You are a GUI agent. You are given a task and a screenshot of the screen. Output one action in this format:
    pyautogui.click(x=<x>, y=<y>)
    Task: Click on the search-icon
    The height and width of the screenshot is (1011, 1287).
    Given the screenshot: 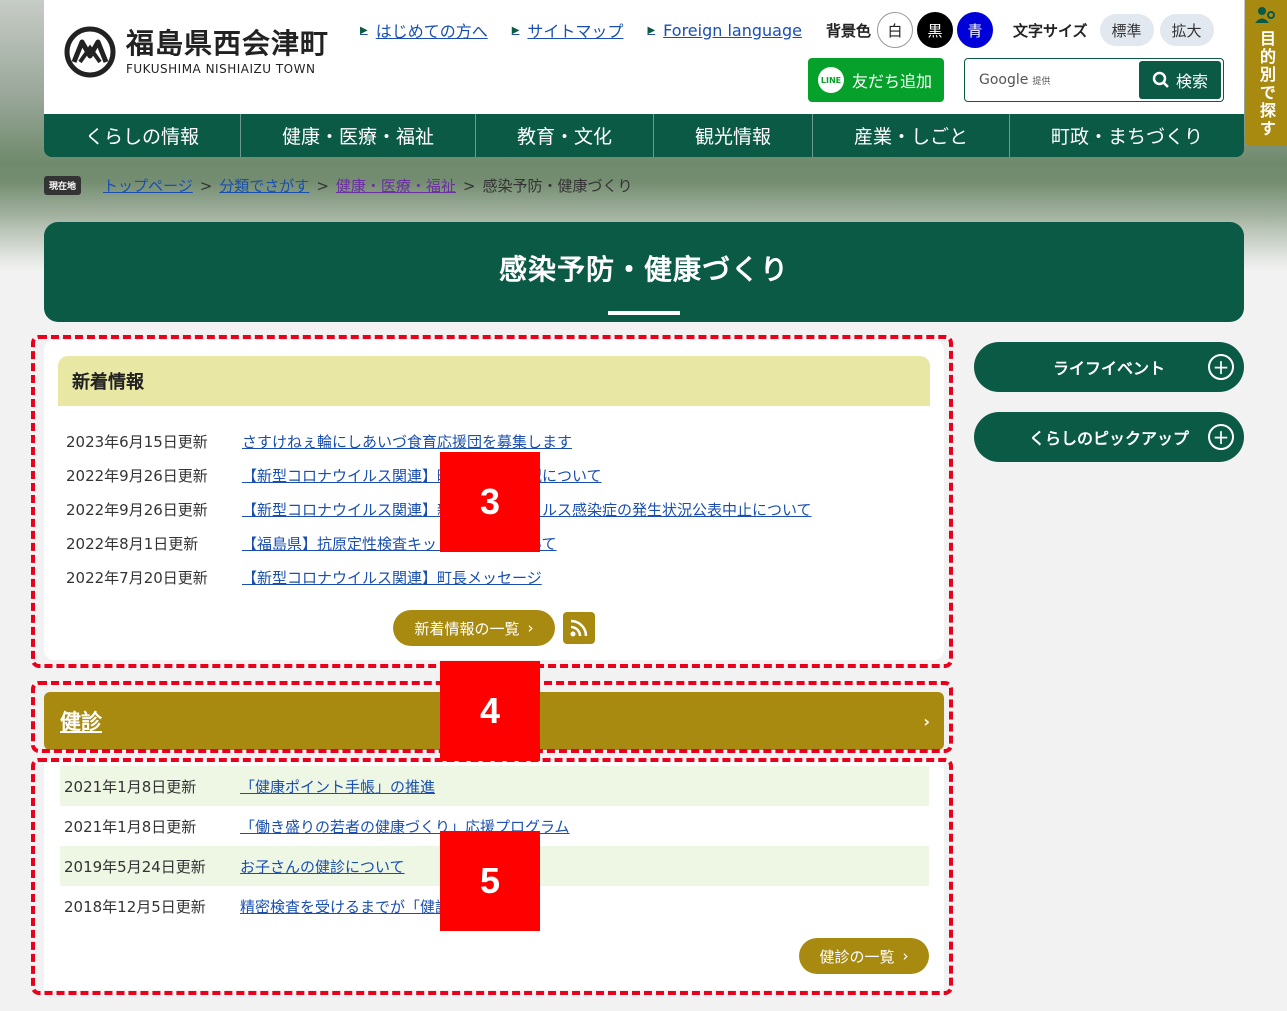 What is the action you would take?
    pyautogui.click(x=1160, y=79)
    